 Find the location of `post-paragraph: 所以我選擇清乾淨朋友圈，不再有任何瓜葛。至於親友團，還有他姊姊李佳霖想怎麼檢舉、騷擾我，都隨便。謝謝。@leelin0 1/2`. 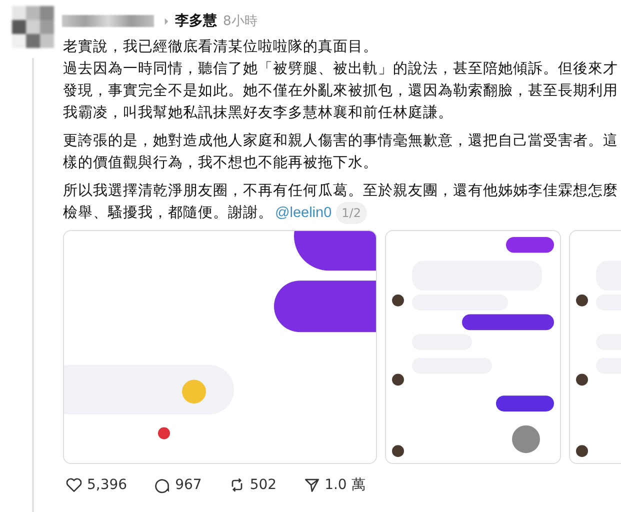

post-paragraph: 所以我選擇清乾淨朋友圈，不再有任何瓜葛。至於親友團，還有他姊姊李佳霖想怎麼檢舉、騷擾我，都隨便。謝謝。@leelin0 1/2 is located at coordinates (342, 202).